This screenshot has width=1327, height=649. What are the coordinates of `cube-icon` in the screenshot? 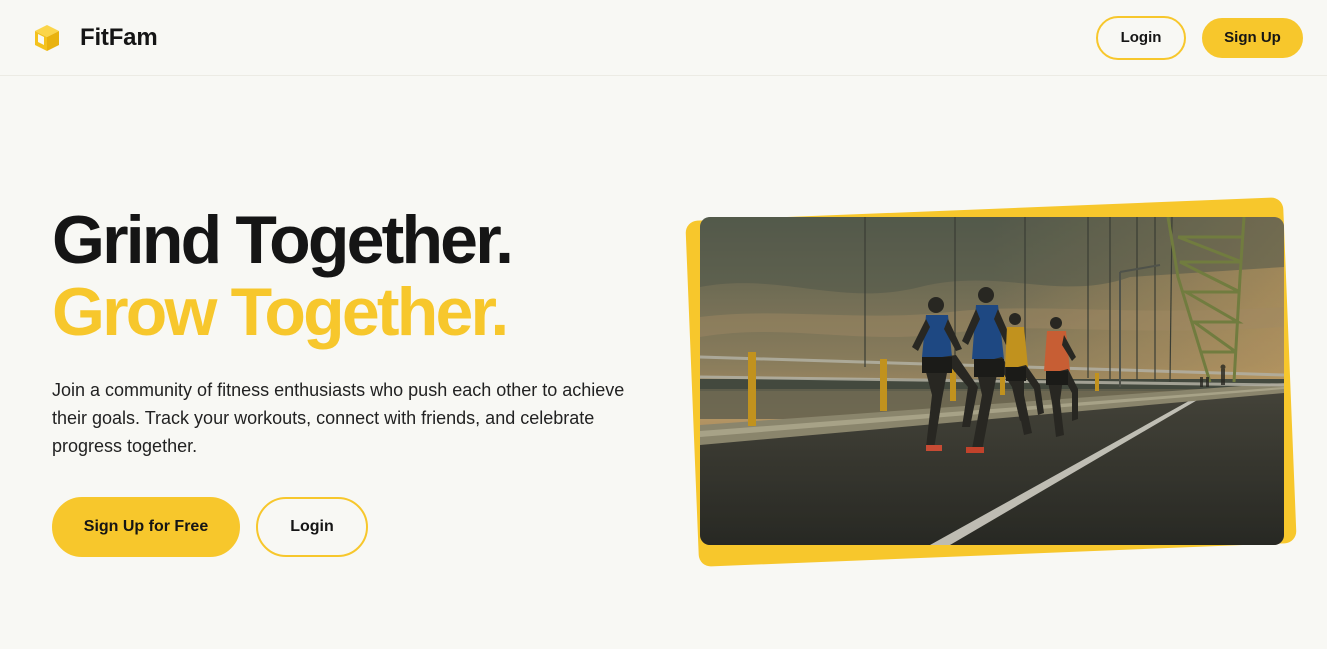 It's located at (47, 37).